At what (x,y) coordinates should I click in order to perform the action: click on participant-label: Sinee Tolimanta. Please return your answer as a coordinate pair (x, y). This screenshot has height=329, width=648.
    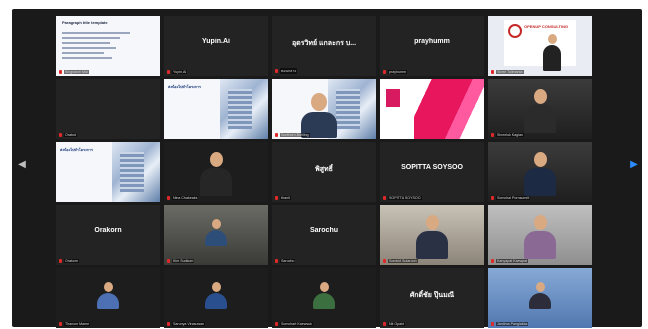
    Looking at the image, I should click on (540, 72).